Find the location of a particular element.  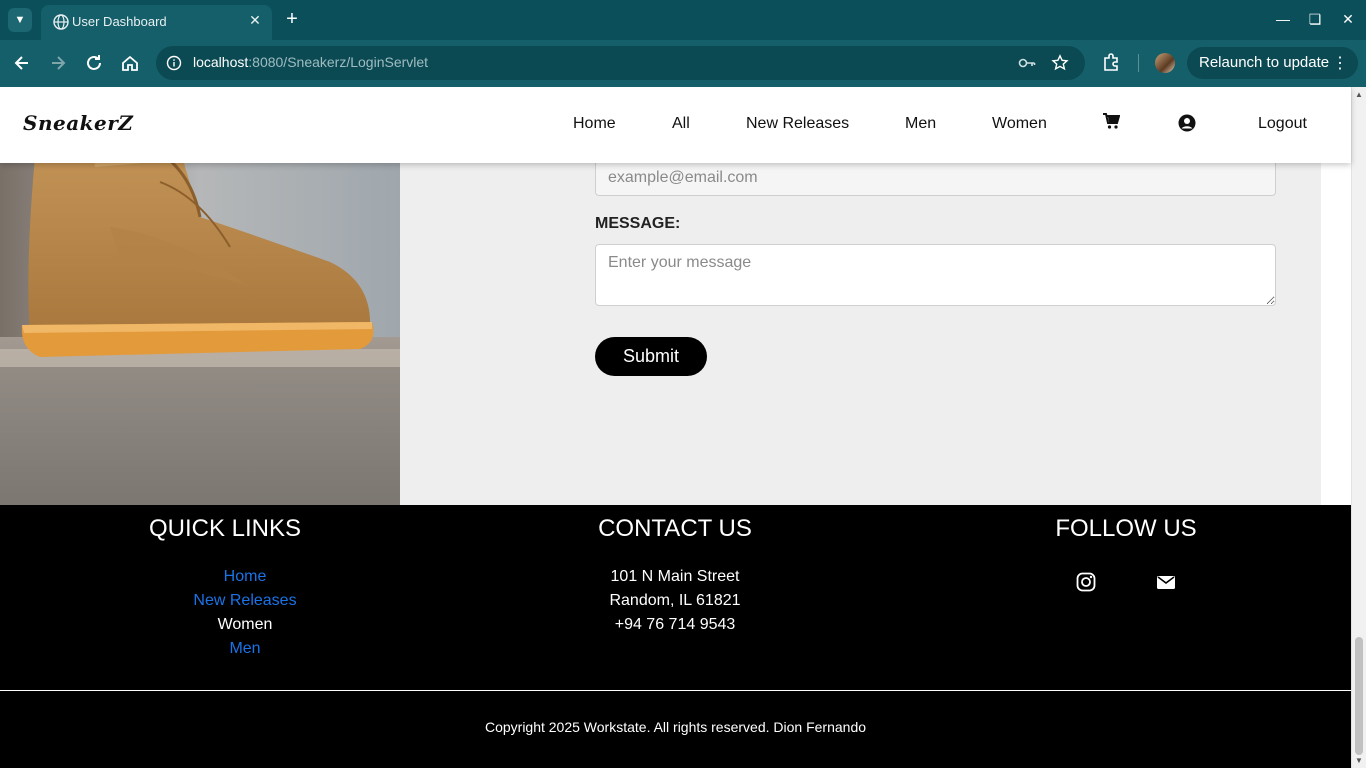

scrollbar-thumb is located at coordinates (1359, 696).